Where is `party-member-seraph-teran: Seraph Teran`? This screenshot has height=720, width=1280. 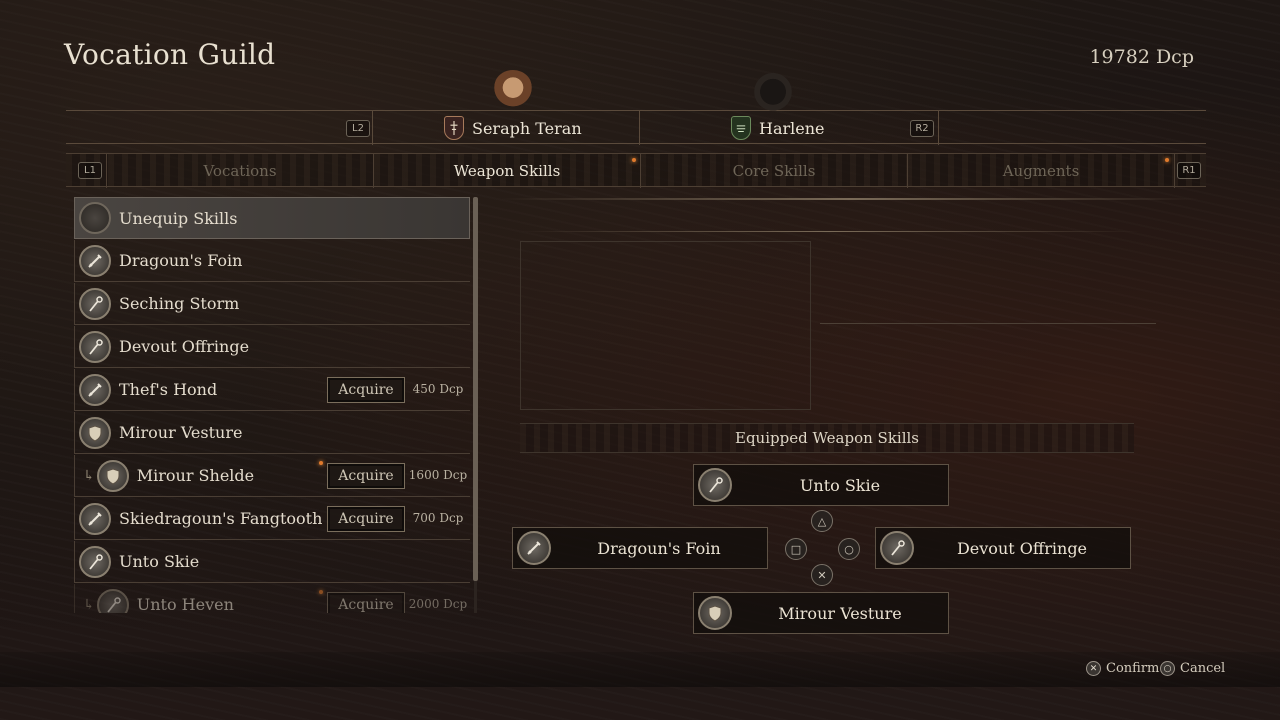 party-member-seraph-teran: Seraph Teran is located at coordinates (513, 128).